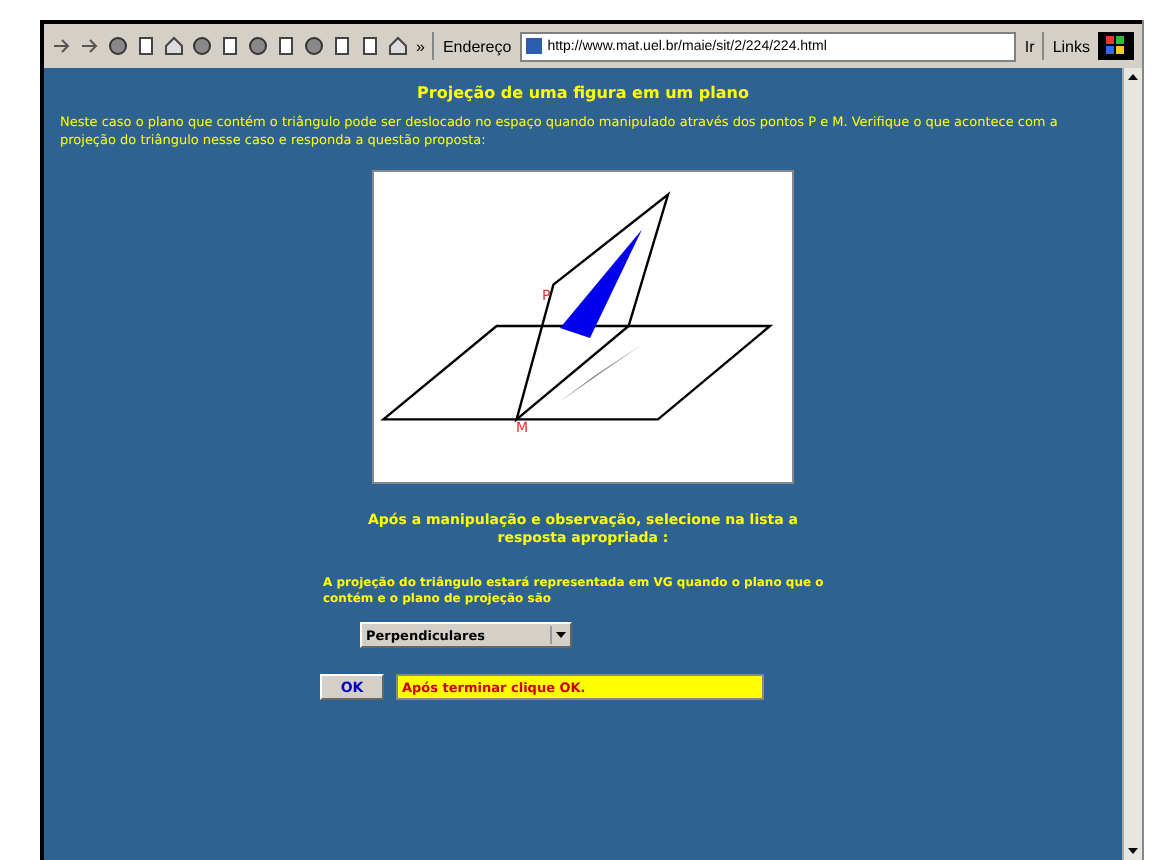  What do you see at coordinates (1029, 46) in the screenshot?
I see `go-button: Ir` at bounding box center [1029, 46].